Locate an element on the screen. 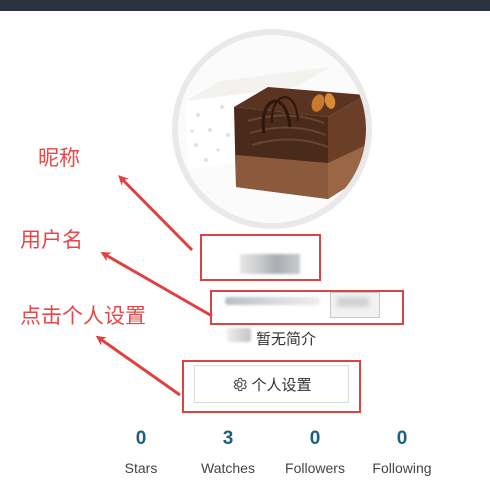 The width and height of the screenshot is (490, 497). avatar is located at coordinates (272, 129).